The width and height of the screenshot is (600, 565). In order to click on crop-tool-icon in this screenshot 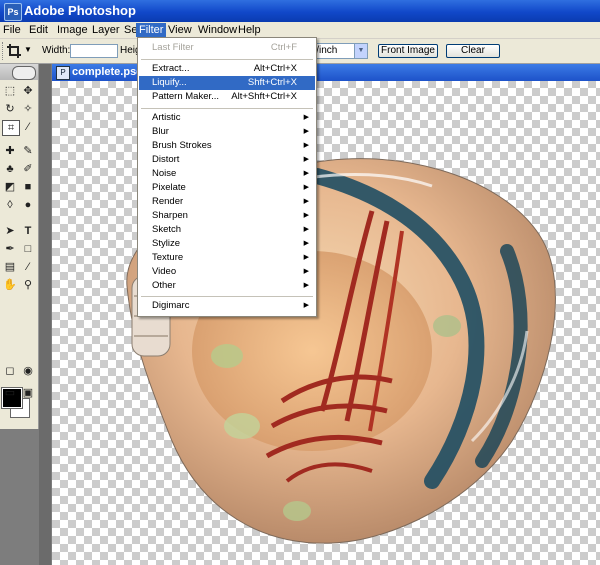, I will do `click(14, 51)`.